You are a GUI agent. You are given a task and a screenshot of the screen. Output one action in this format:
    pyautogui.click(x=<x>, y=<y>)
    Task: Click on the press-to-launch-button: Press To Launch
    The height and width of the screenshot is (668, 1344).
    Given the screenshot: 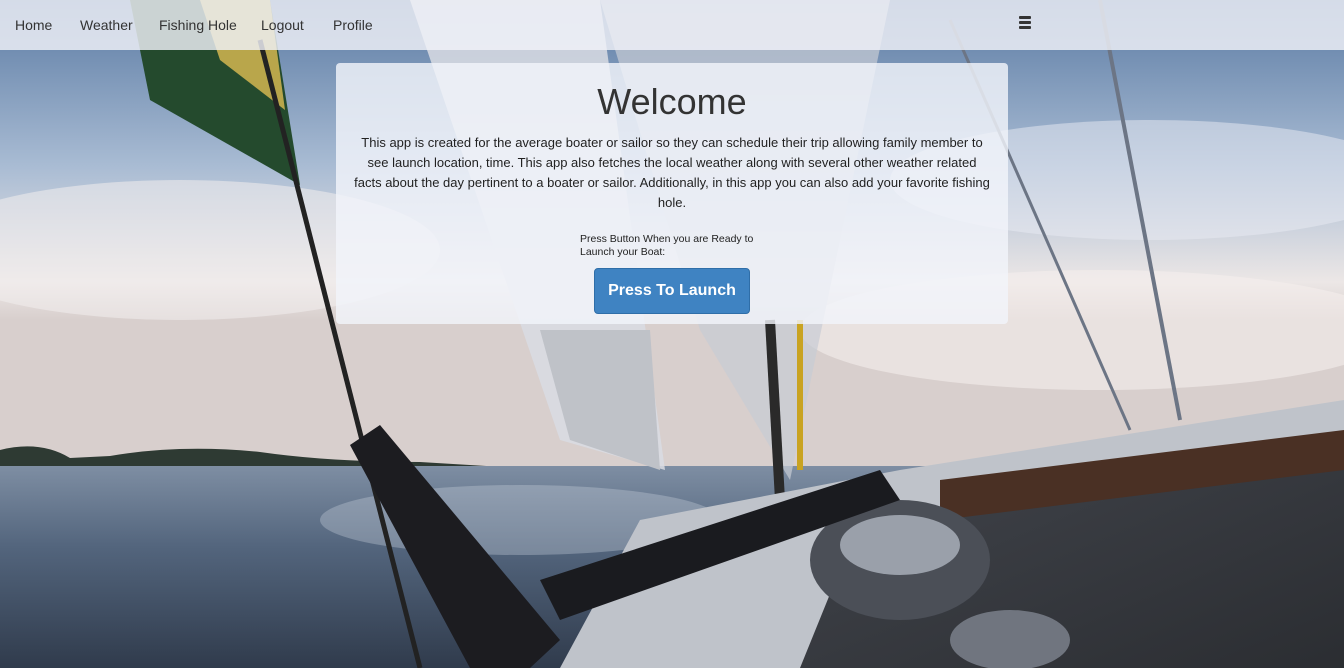 What is the action you would take?
    pyautogui.click(x=672, y=291)
    